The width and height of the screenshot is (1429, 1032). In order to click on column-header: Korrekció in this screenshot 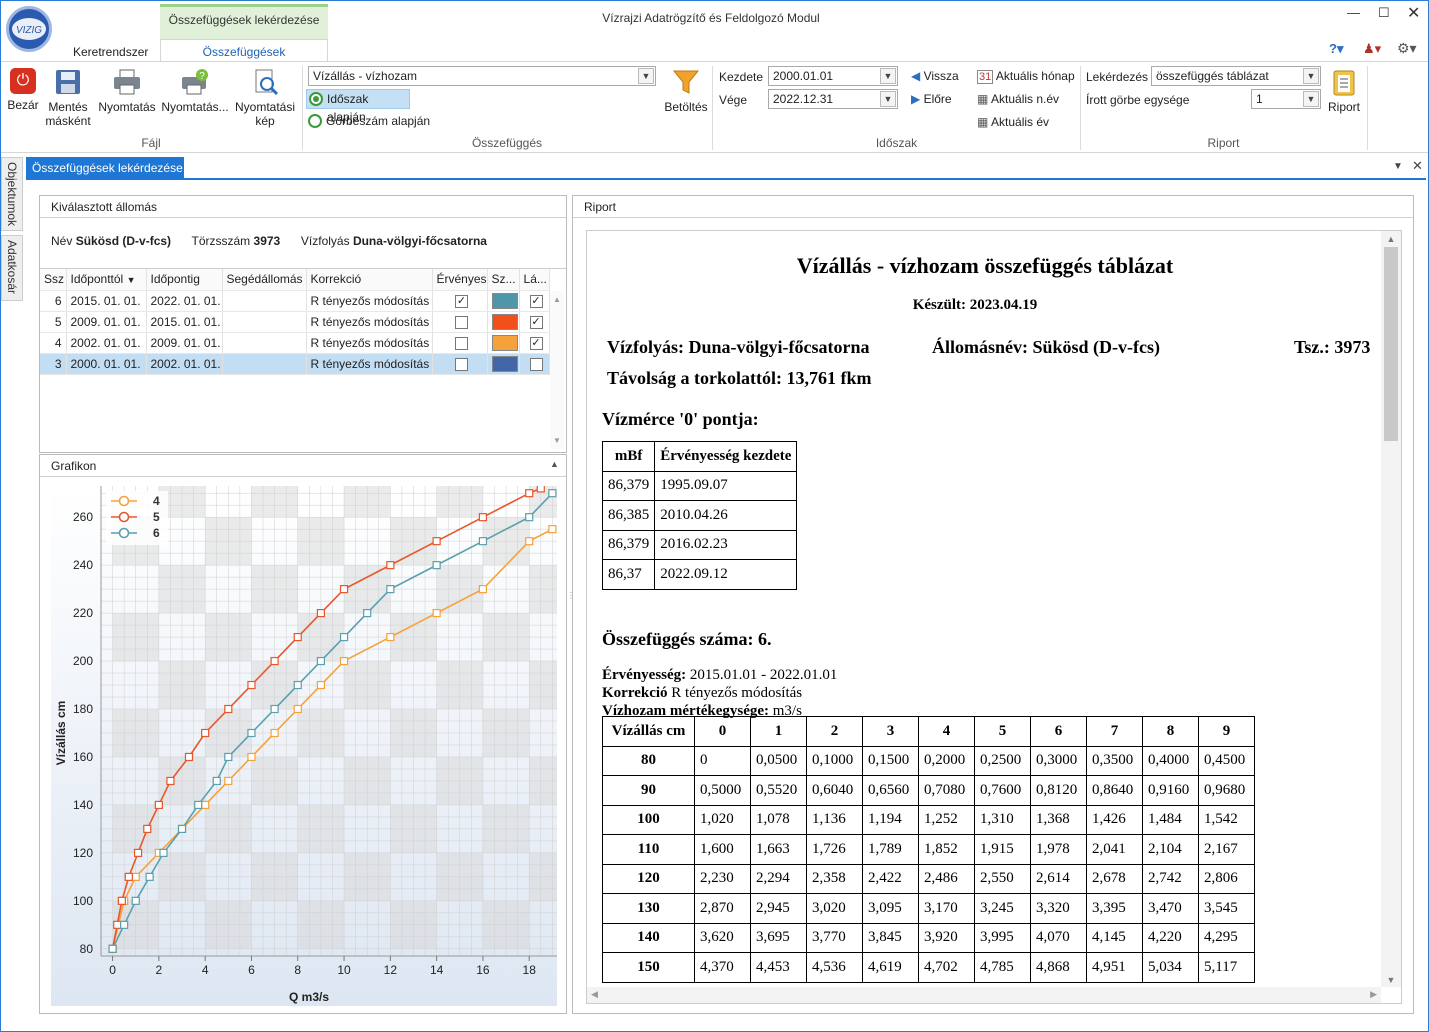, I will do `click(369, 280)`.